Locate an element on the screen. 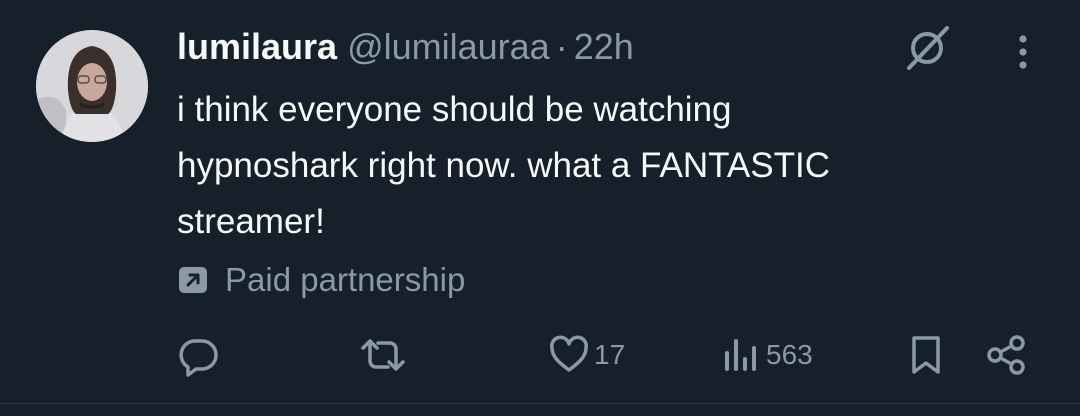 This screenshot has height=416, width=1080. paid-partnership-label: Paid partnership is located at coordinates (321, 280).